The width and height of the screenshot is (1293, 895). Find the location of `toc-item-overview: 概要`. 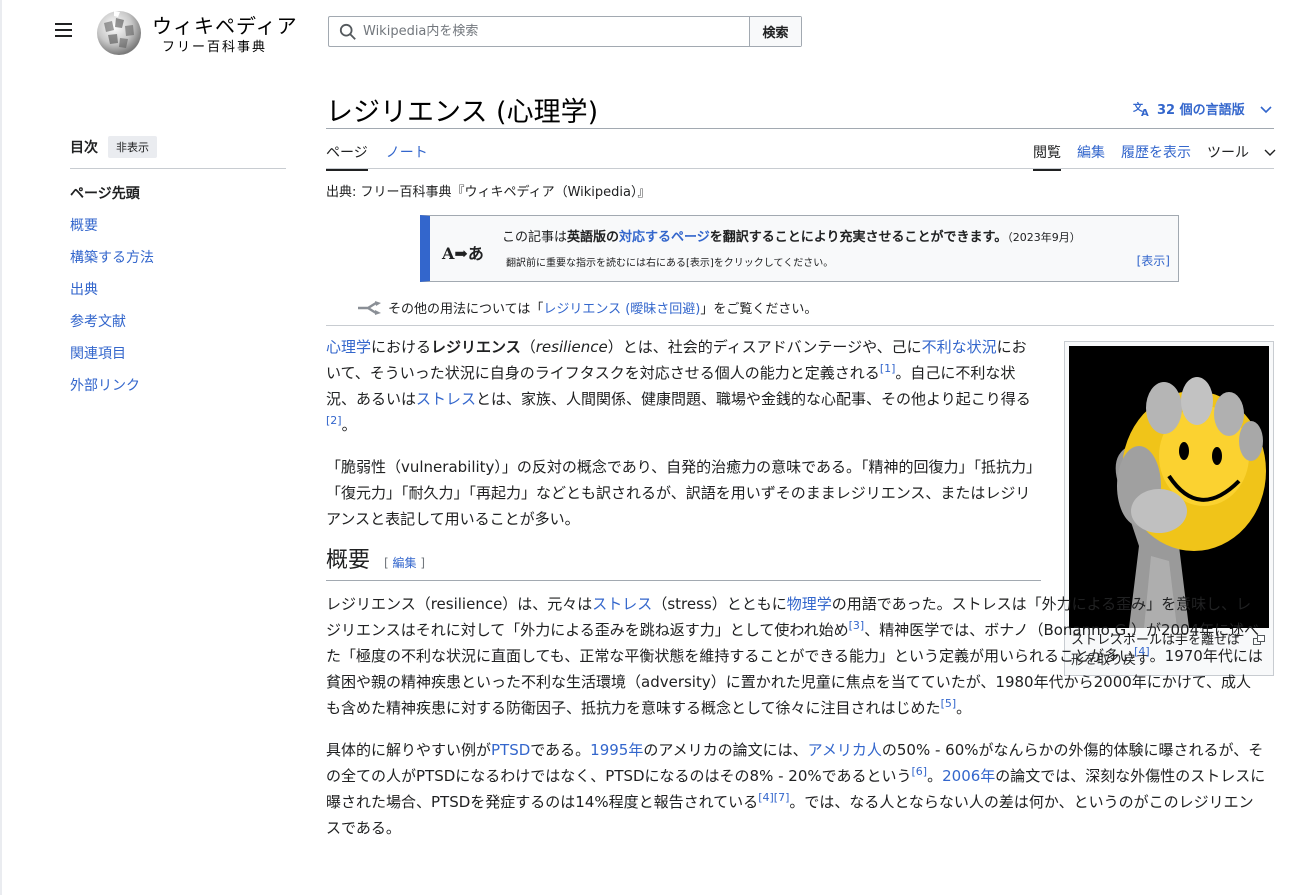

toc-item-overview: 概要 is located at coordinates (178, 231).